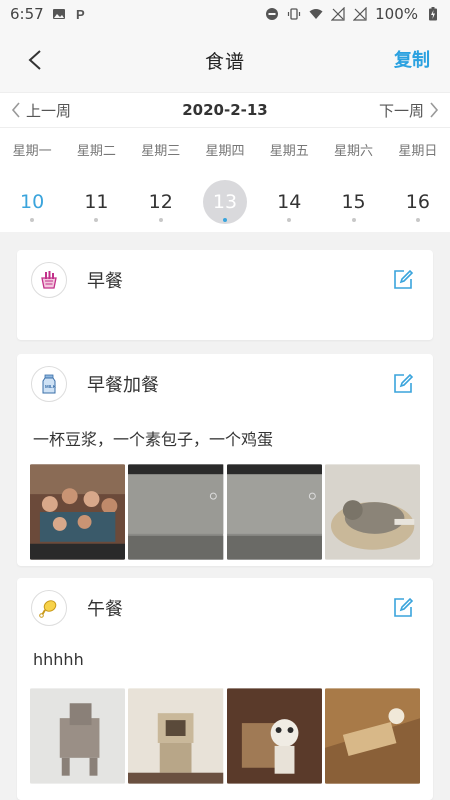 The width and height of the screenshot is (450, 800). What do you see at coordinates (316, 14) in the screenshot?
I see `wifi-icon` at bounding box center [316, 14].